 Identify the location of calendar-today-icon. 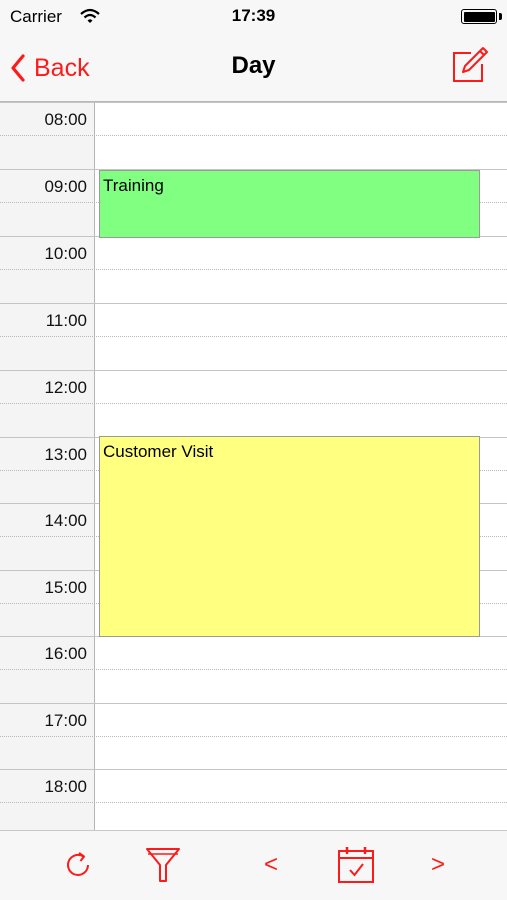
(356, 865).